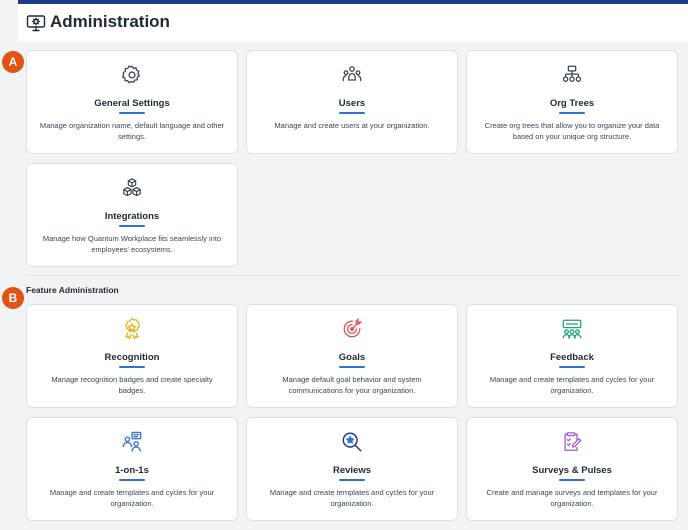  I want to click on feedback-icon, so click(572, 329).